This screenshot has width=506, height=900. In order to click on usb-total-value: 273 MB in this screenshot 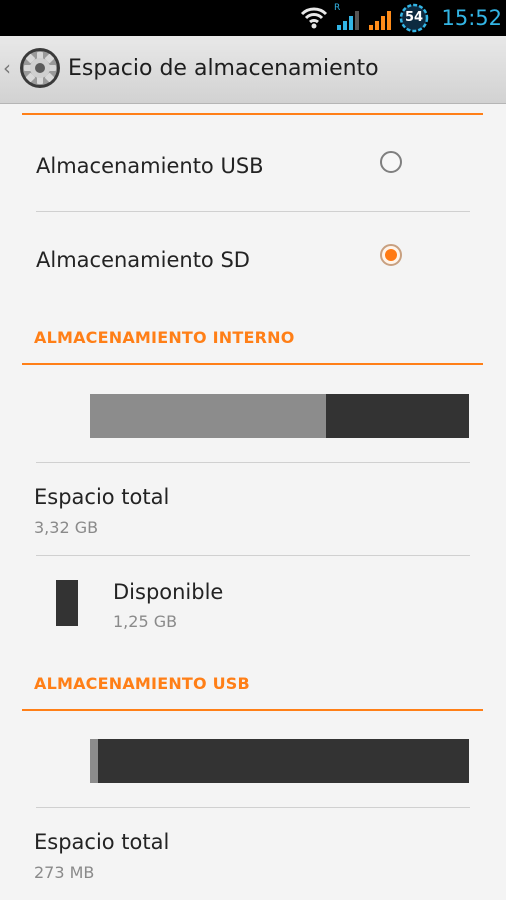, I will do `click(64, 872)`.